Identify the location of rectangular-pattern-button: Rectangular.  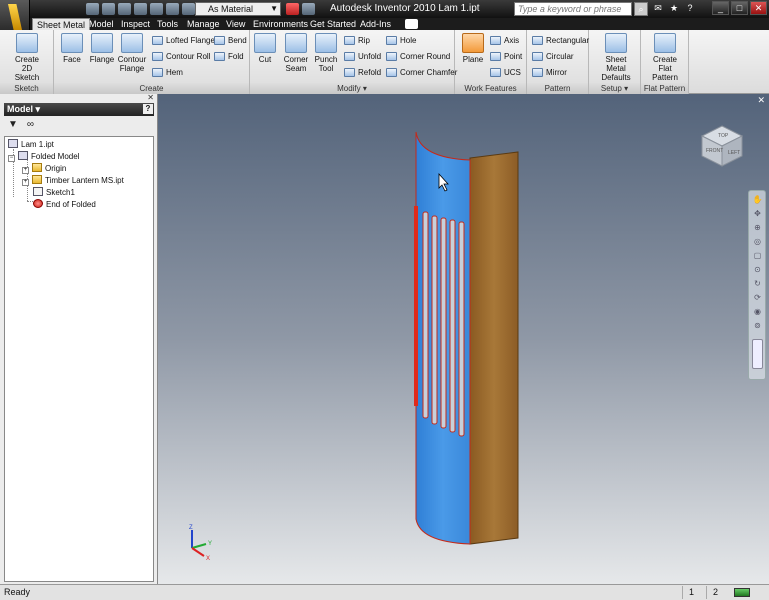
(560, 40).